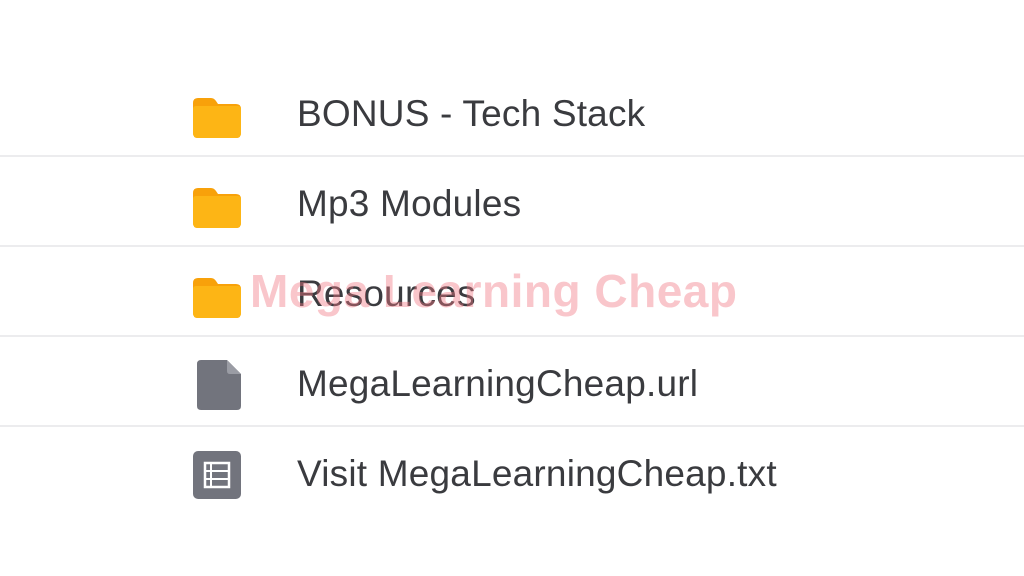 The width and height of the screenshot is (1024, 576). Describe the element at coordinates (217, 385) in the screenshot. I see `file-icon` at that location.